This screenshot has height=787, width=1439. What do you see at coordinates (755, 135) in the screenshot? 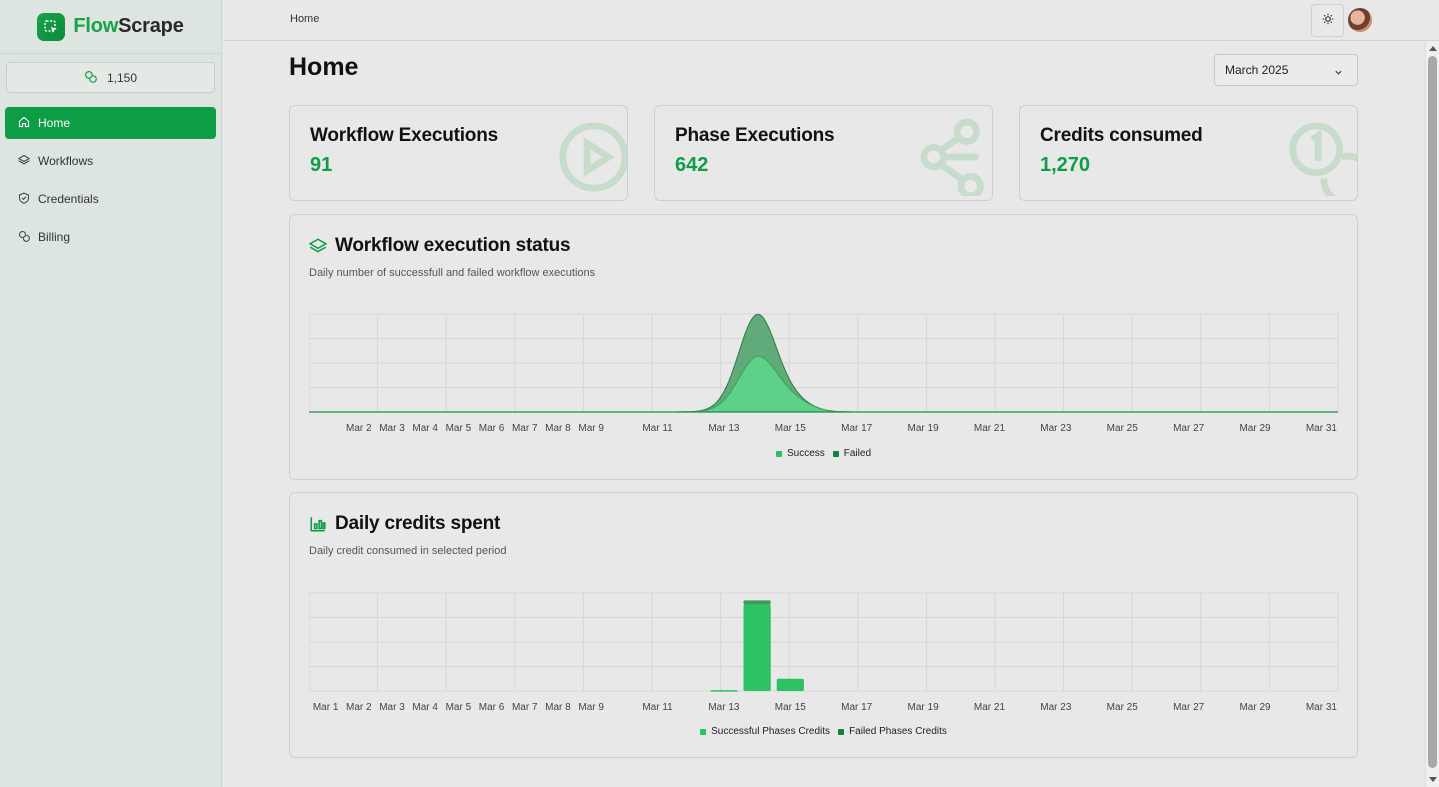
I see `stat-label: Phase Executions` at bounding box center [755, 135].